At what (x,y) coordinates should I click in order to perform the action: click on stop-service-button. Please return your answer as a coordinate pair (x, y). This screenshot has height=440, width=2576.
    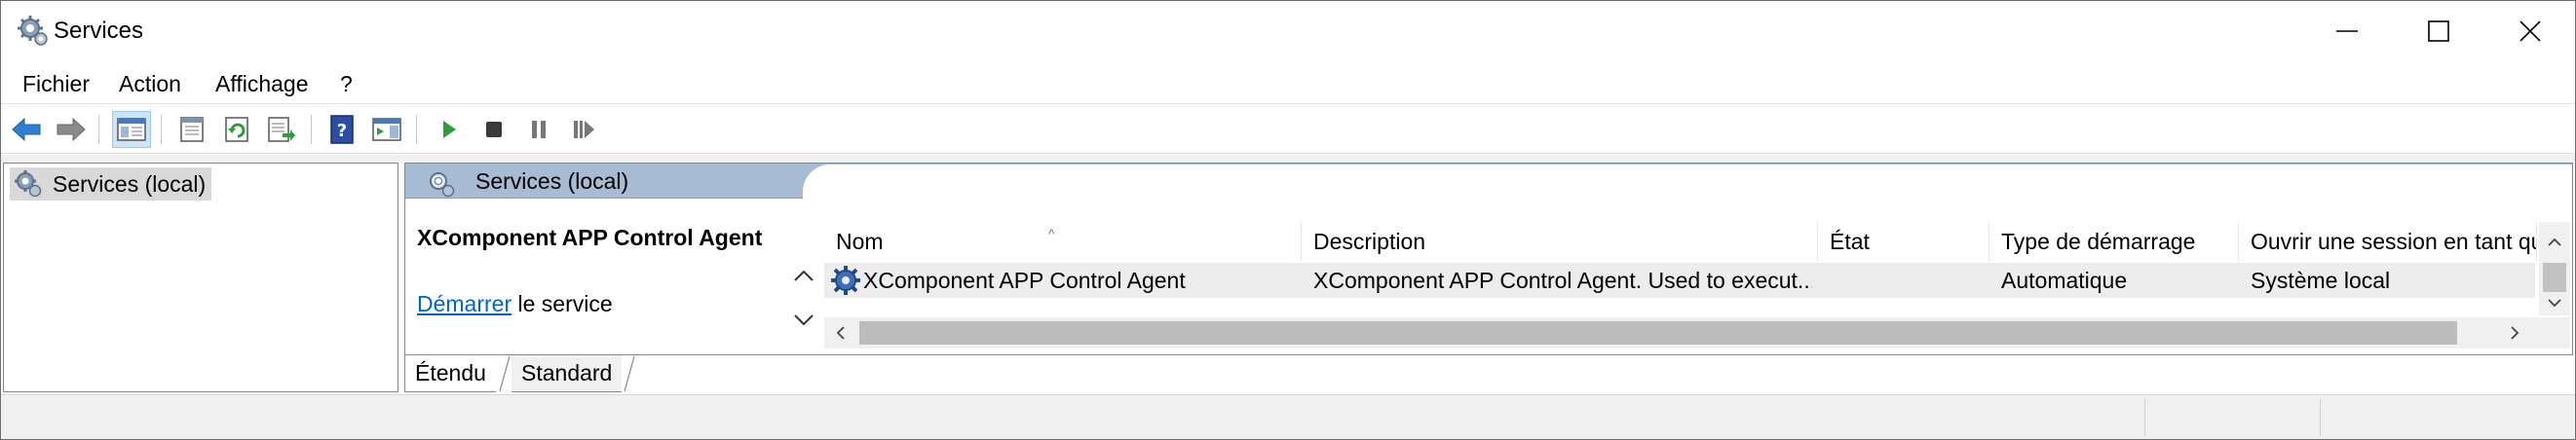
    Looking at the image, I should click on (493, 129).